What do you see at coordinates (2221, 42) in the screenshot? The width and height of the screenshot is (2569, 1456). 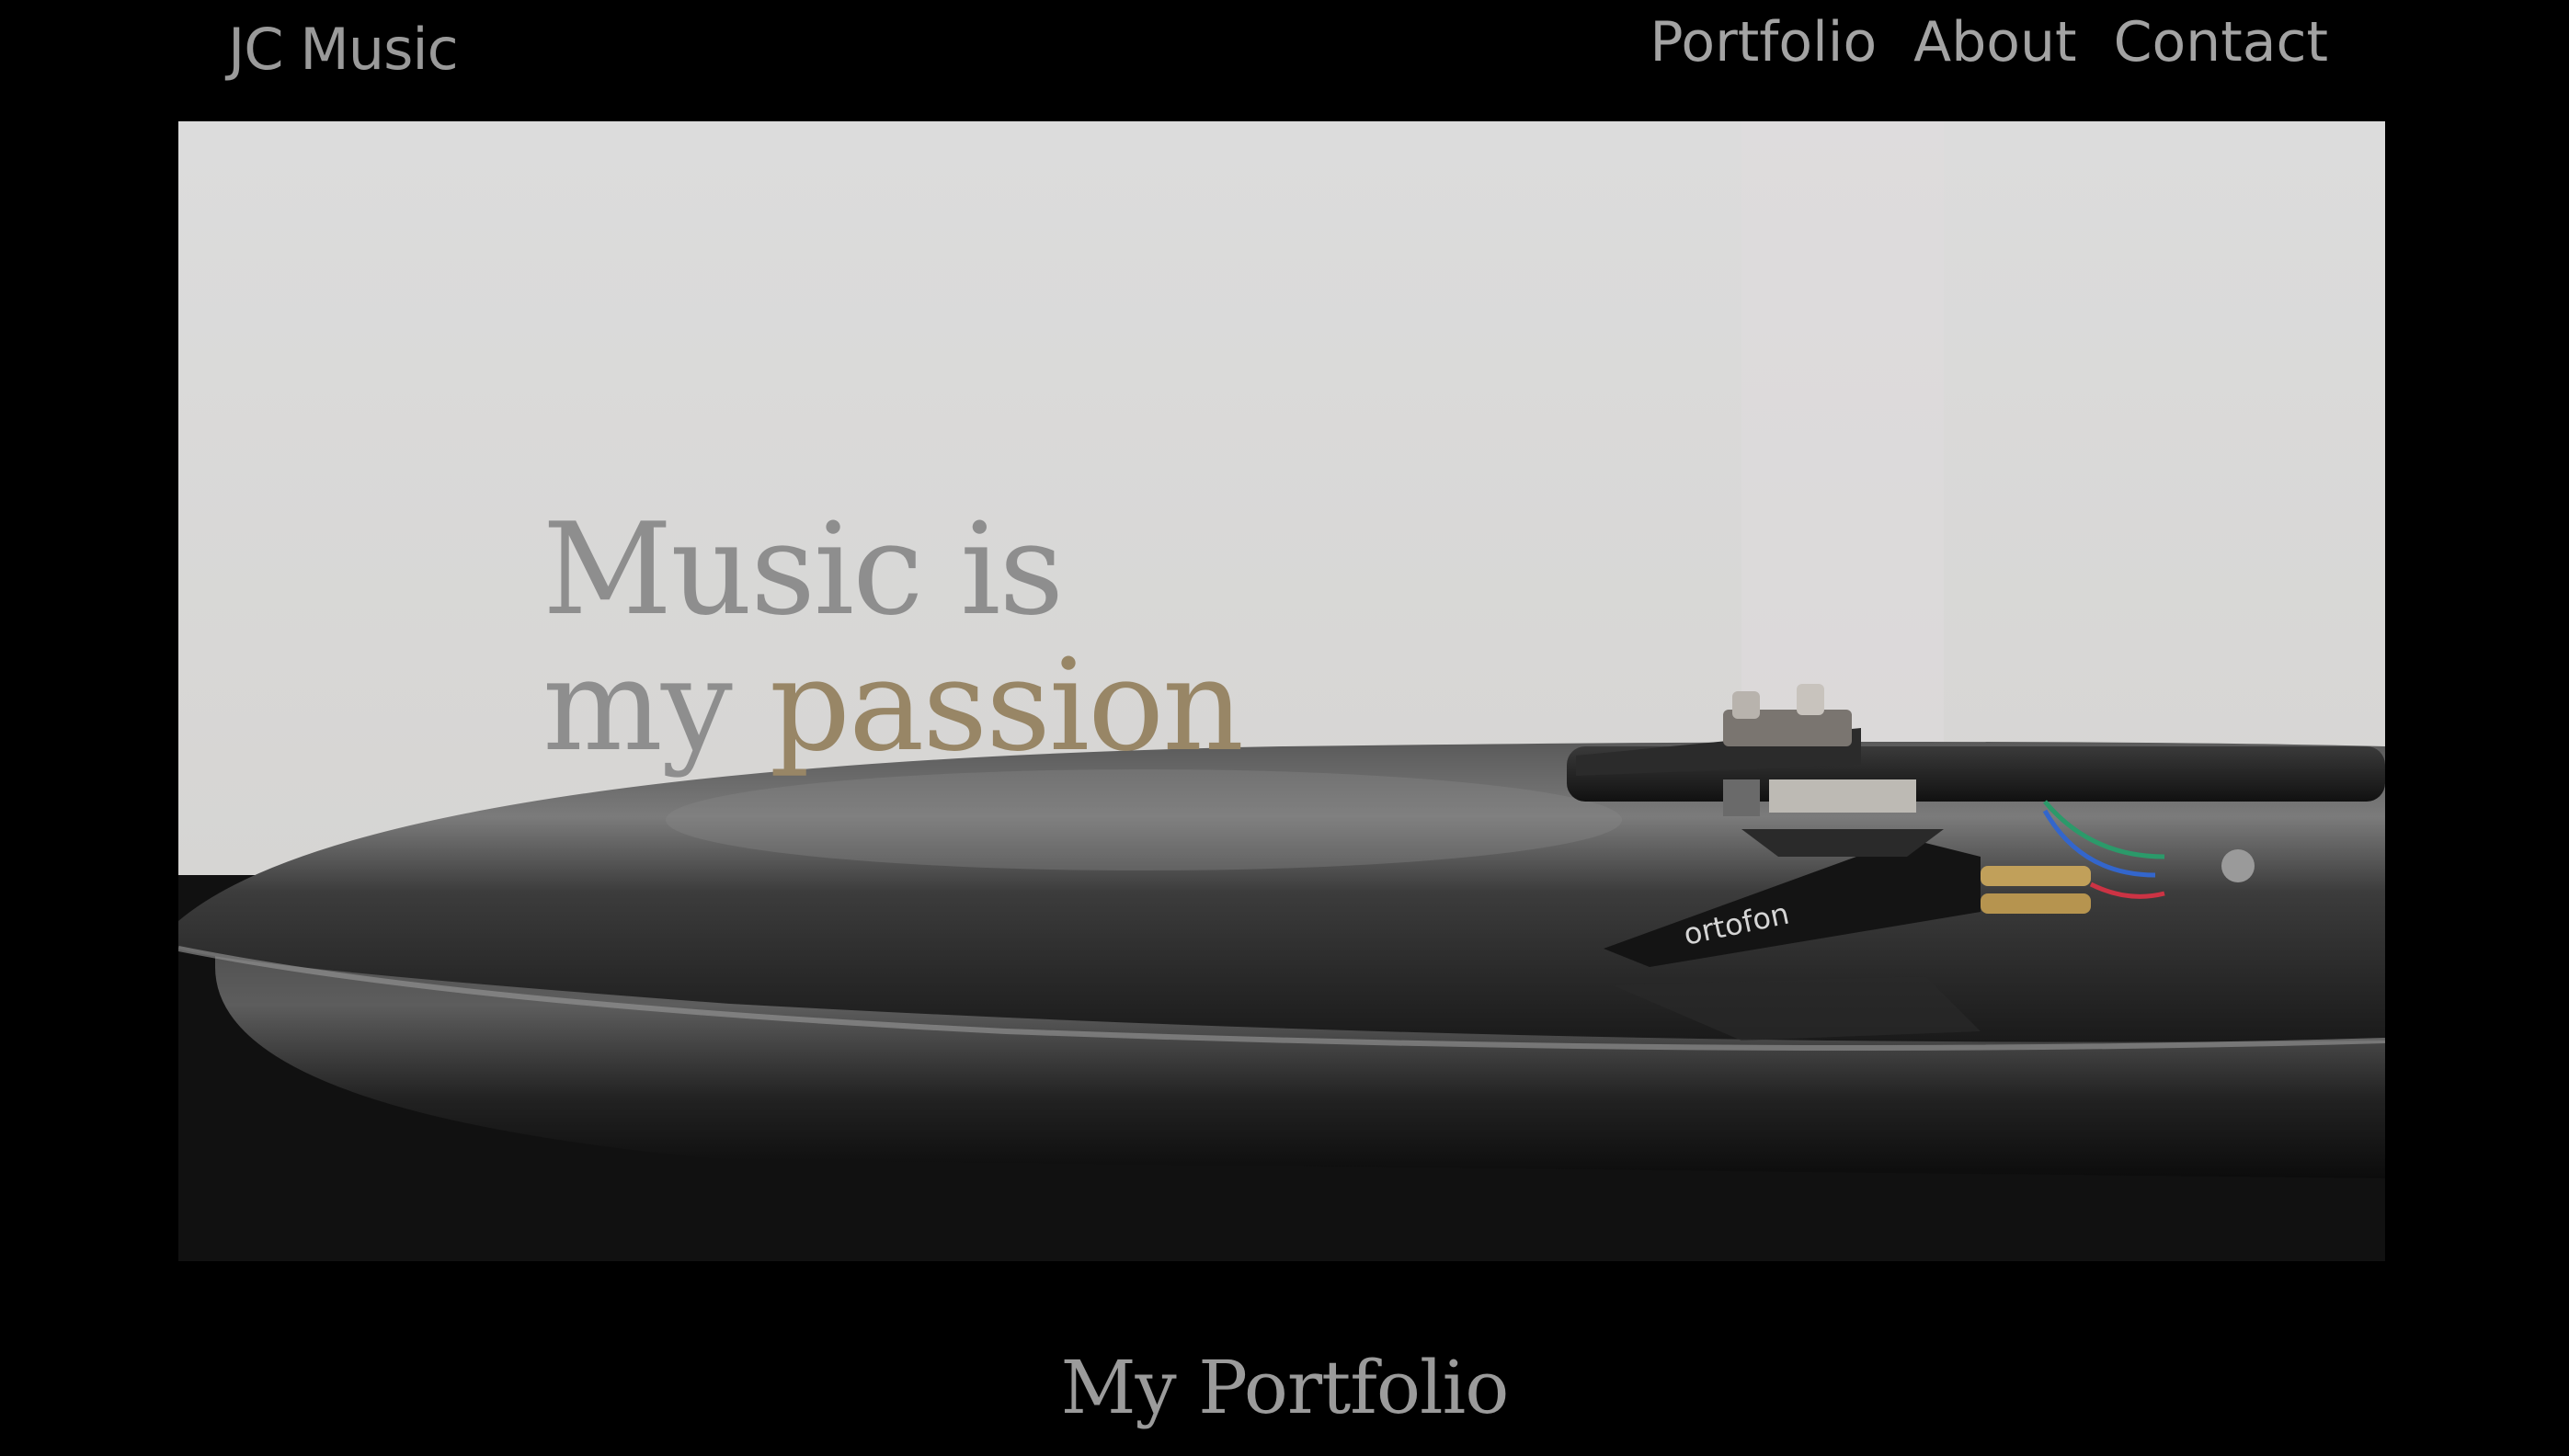 I see `nav-link-contact: Contact` at bounding box center [2221, 42].